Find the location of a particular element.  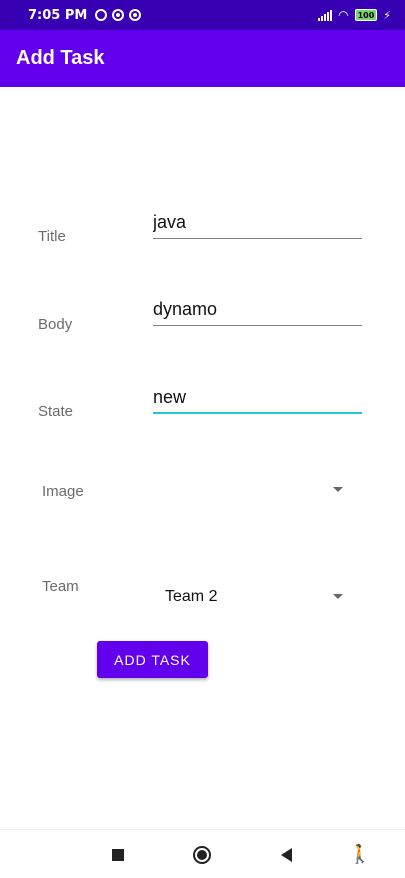

state-field-container is located at coordinates (257, 398).